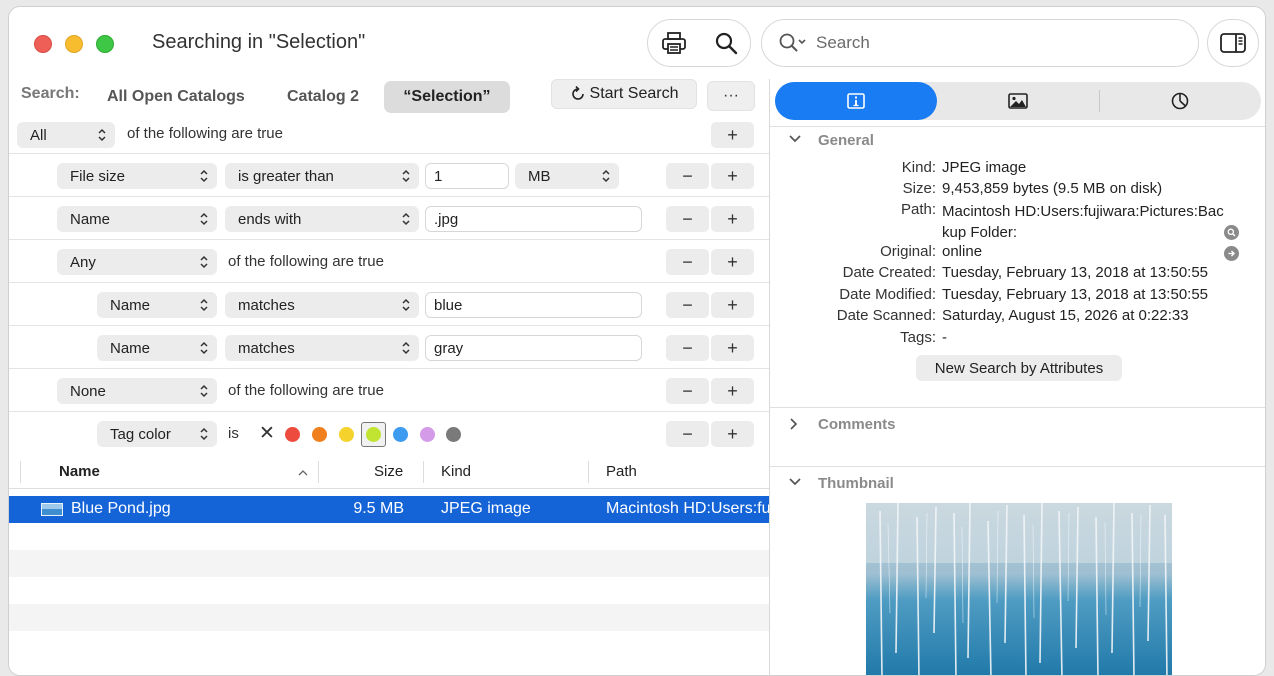 The width and height of the screenshot is (1274, 676). I want to click on info-key: Date Scanned:, so click(886, 315).